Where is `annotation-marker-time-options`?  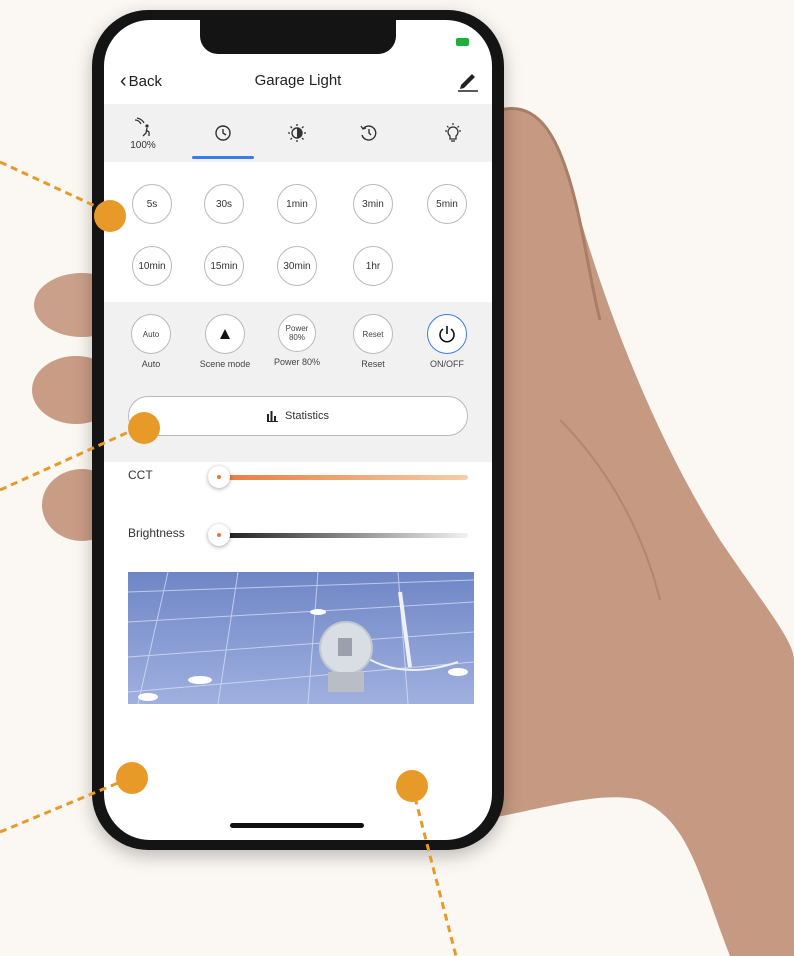
annotation-marker-time-options is located at coordinates (110, 216).